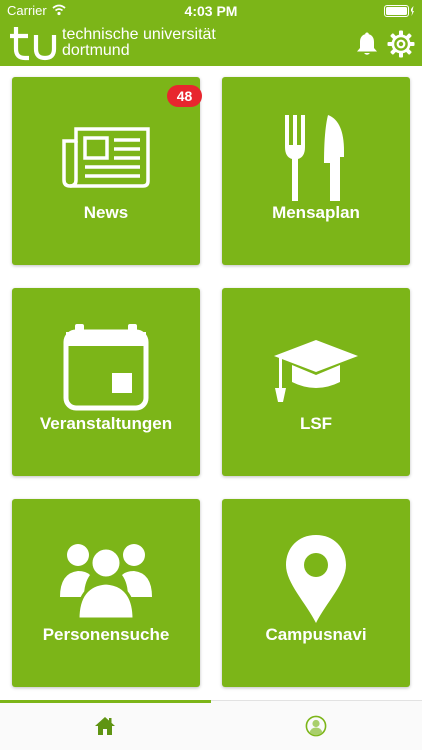 The image size is (422, 750). Describe the element at coordinates (367, 44) in the screenshot. I see `bell-icon` at that location.